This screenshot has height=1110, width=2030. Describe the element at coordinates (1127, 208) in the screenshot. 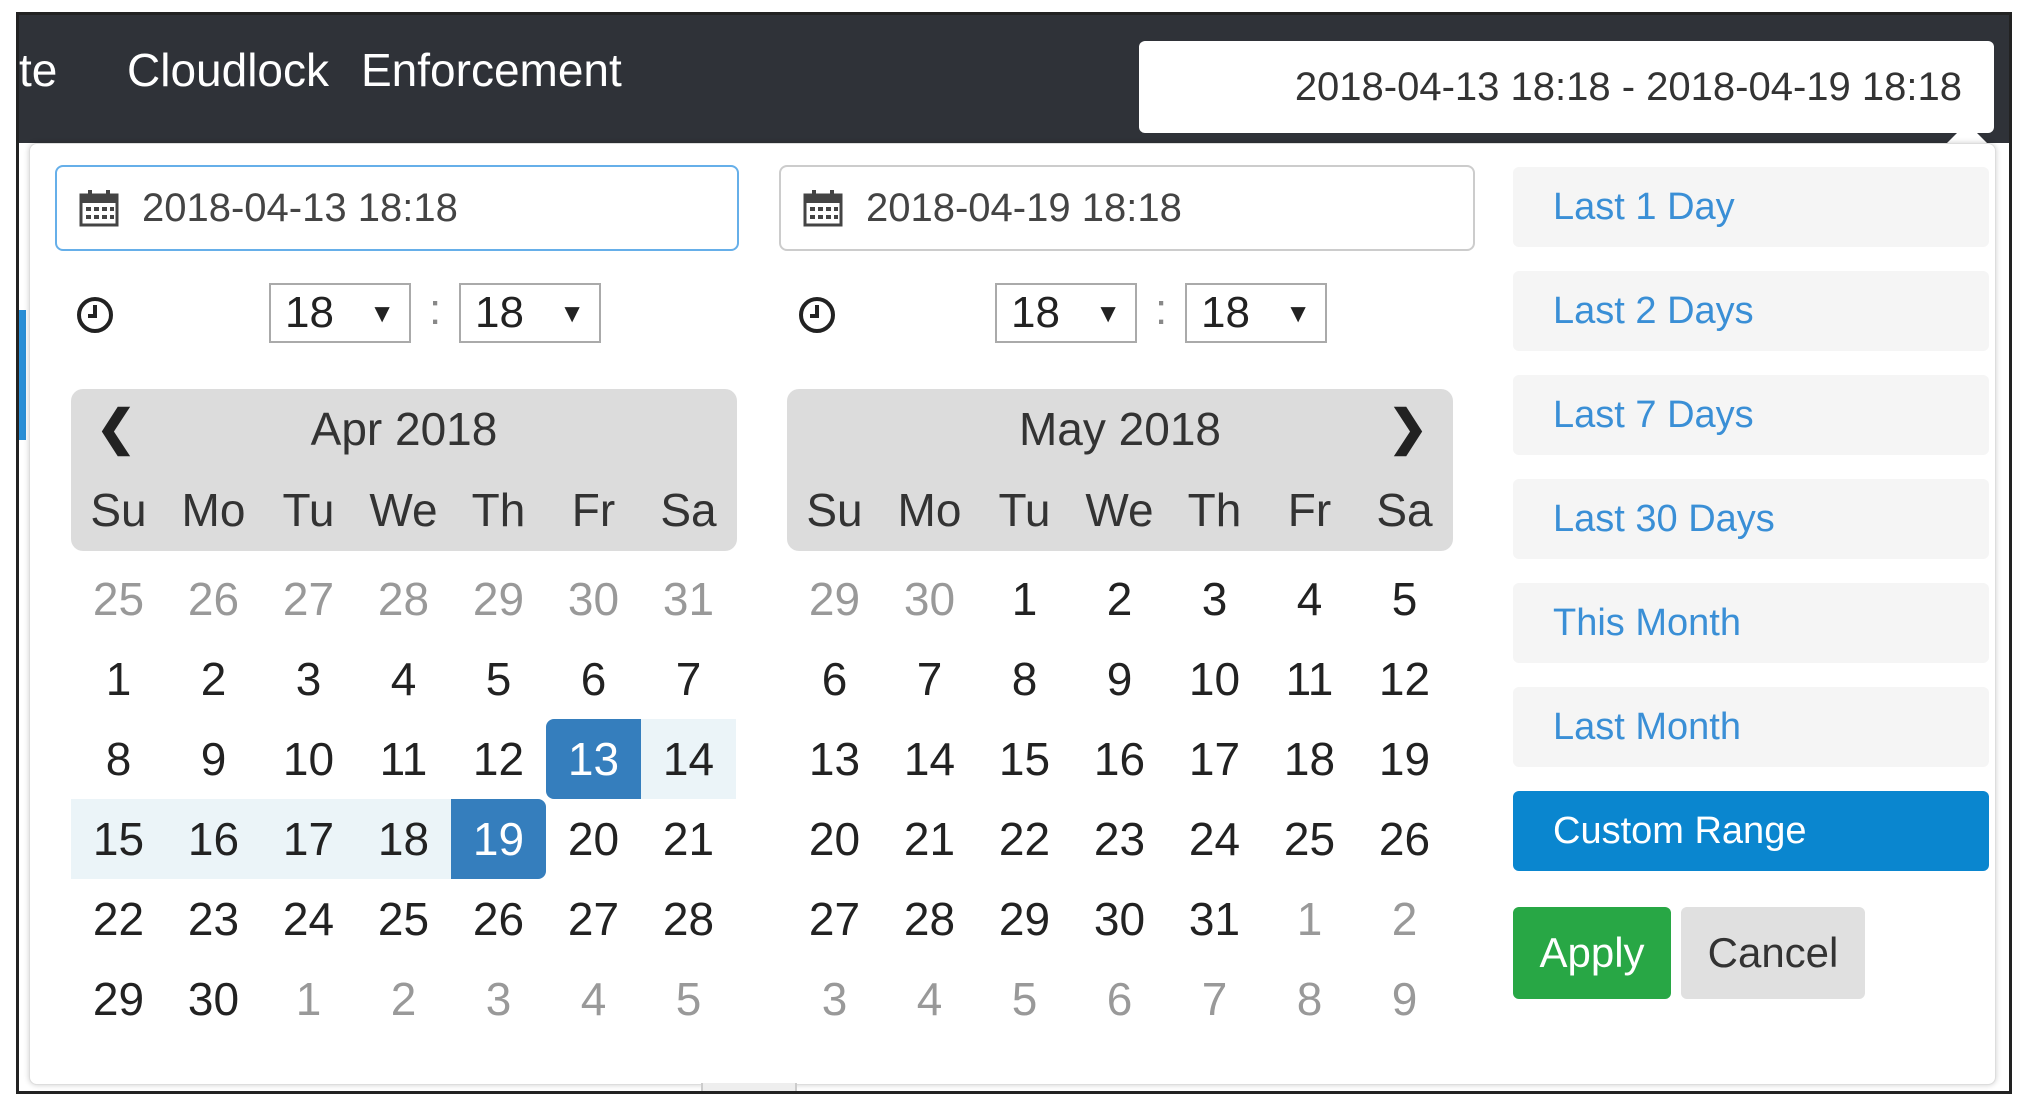

I see `end-date-input: 2018-04-19 18:18` at that location.